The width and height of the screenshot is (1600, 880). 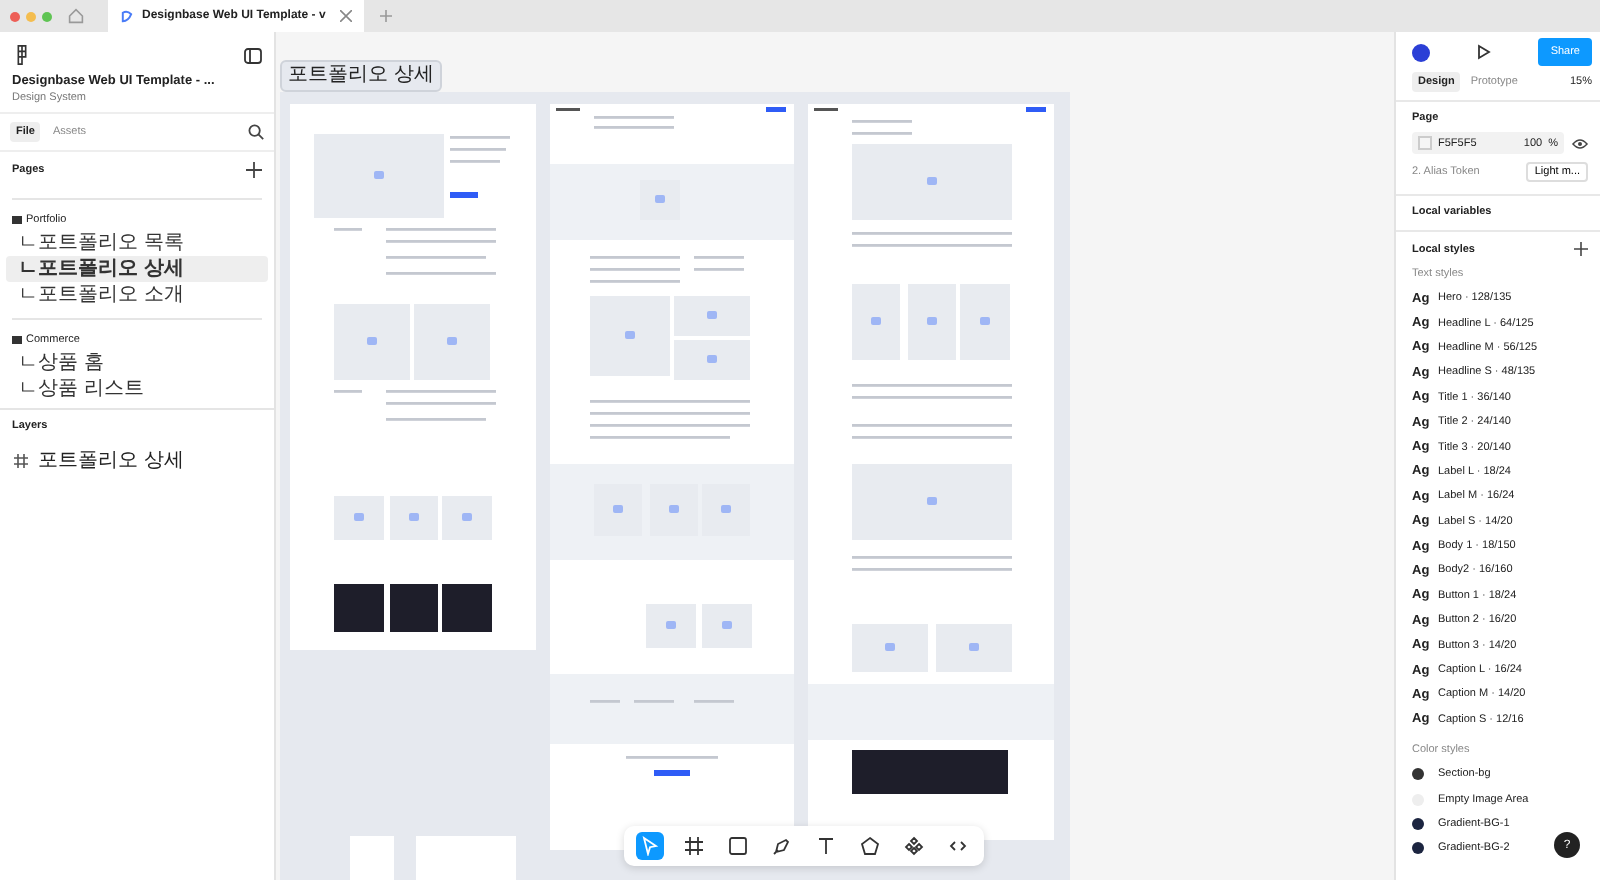 I want to click on page-item: ㄴ상품 리스트, so click(x=137, y=389).